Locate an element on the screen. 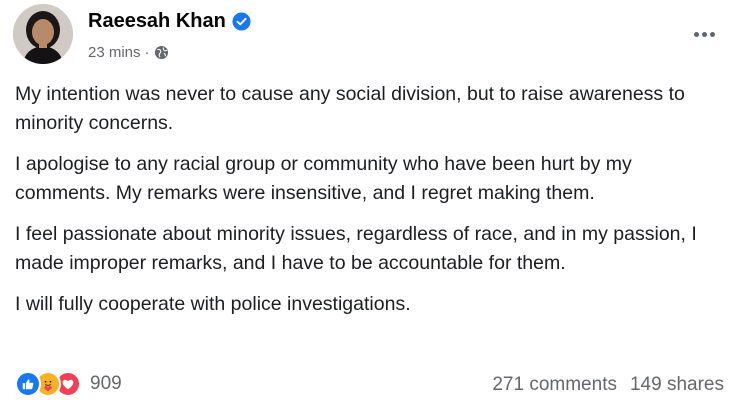  more-options-icon is located at coordinates (696, 34).